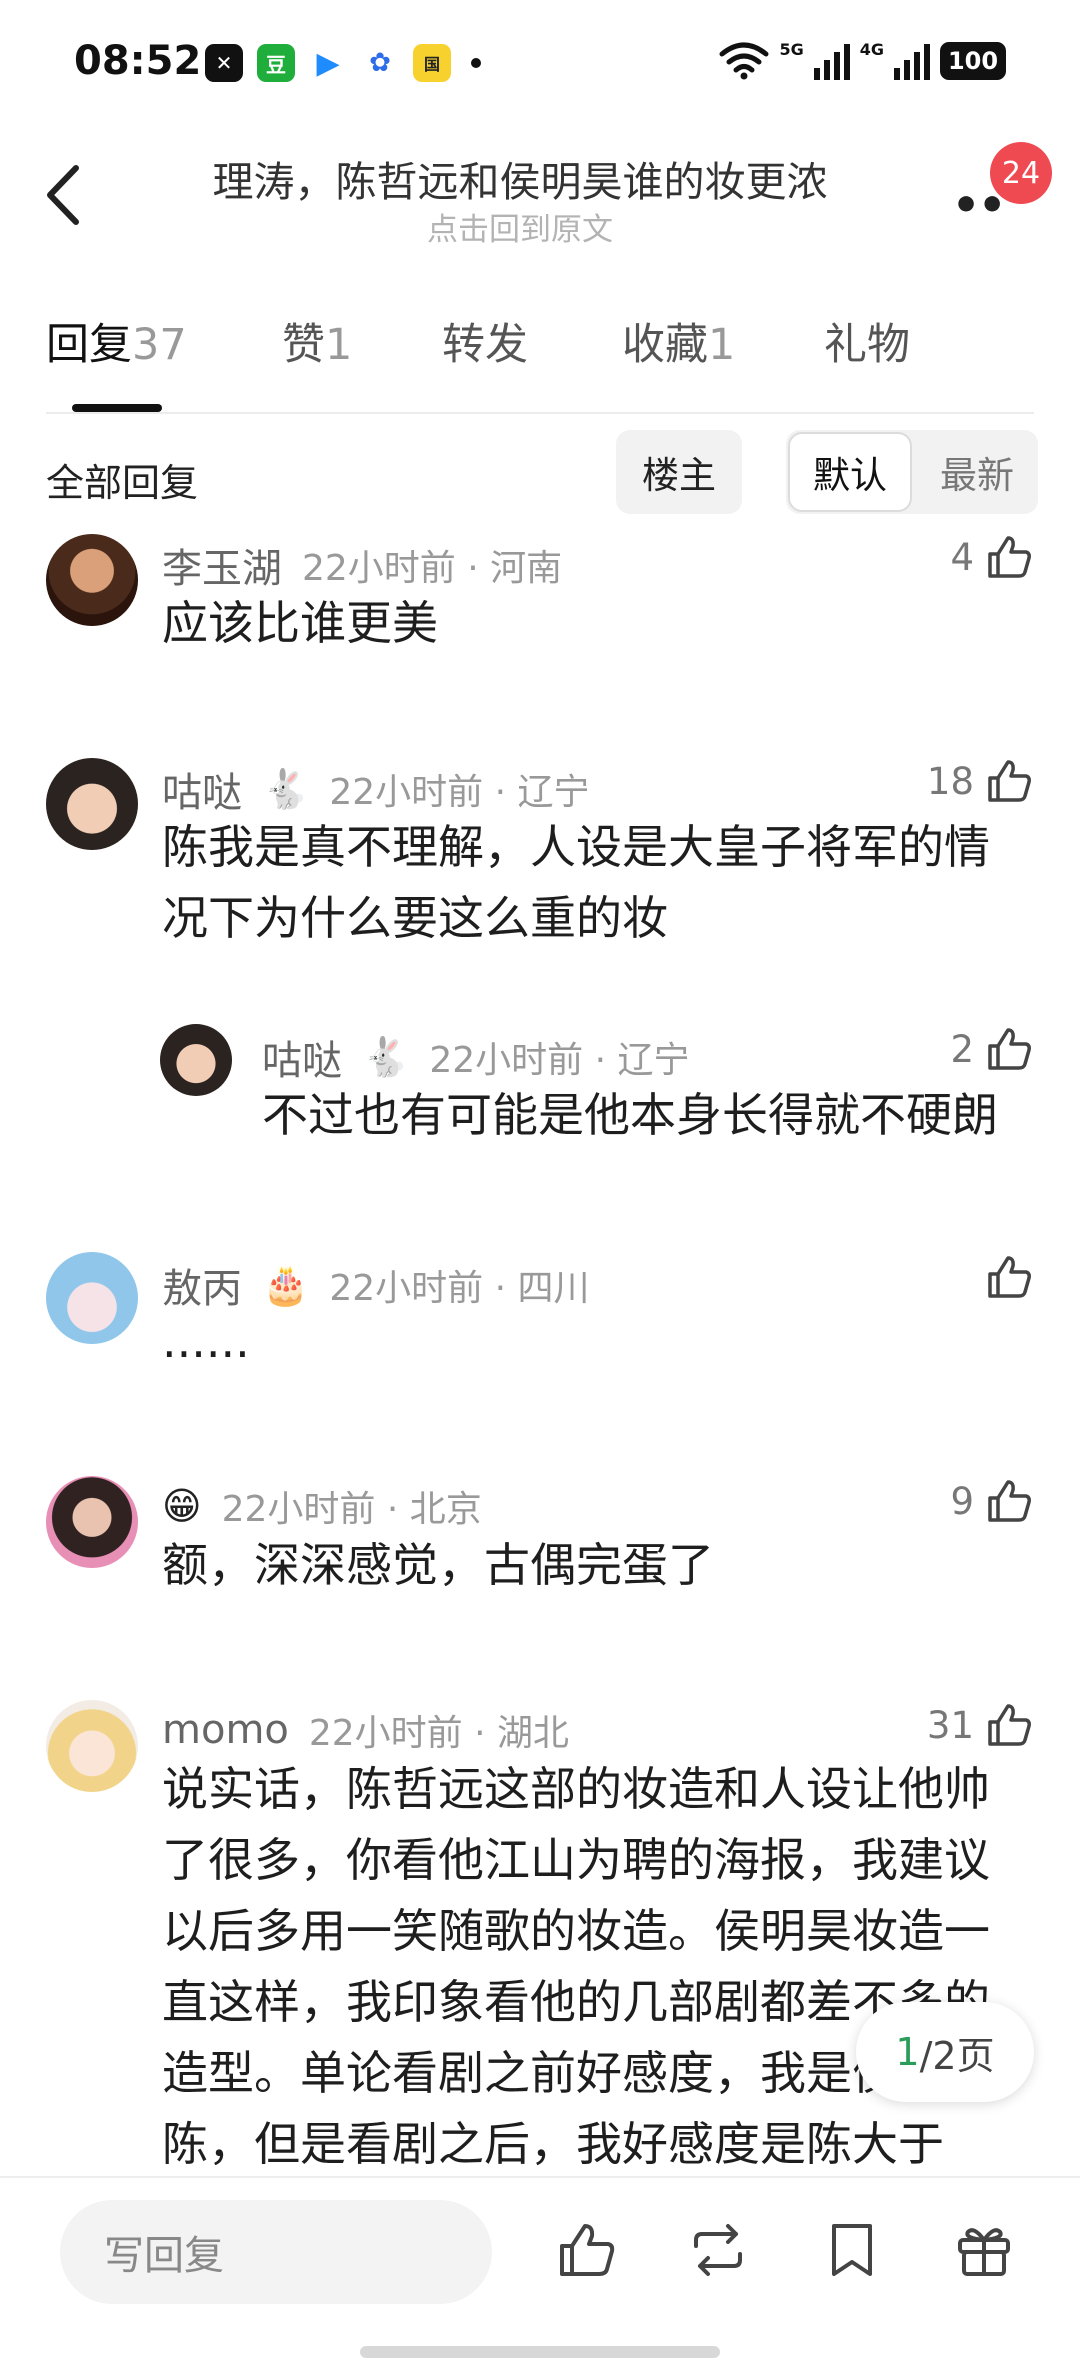 This screenshot has height=2376, width=1080. I want to click on douban-icon: 豆, so click(276, 63).